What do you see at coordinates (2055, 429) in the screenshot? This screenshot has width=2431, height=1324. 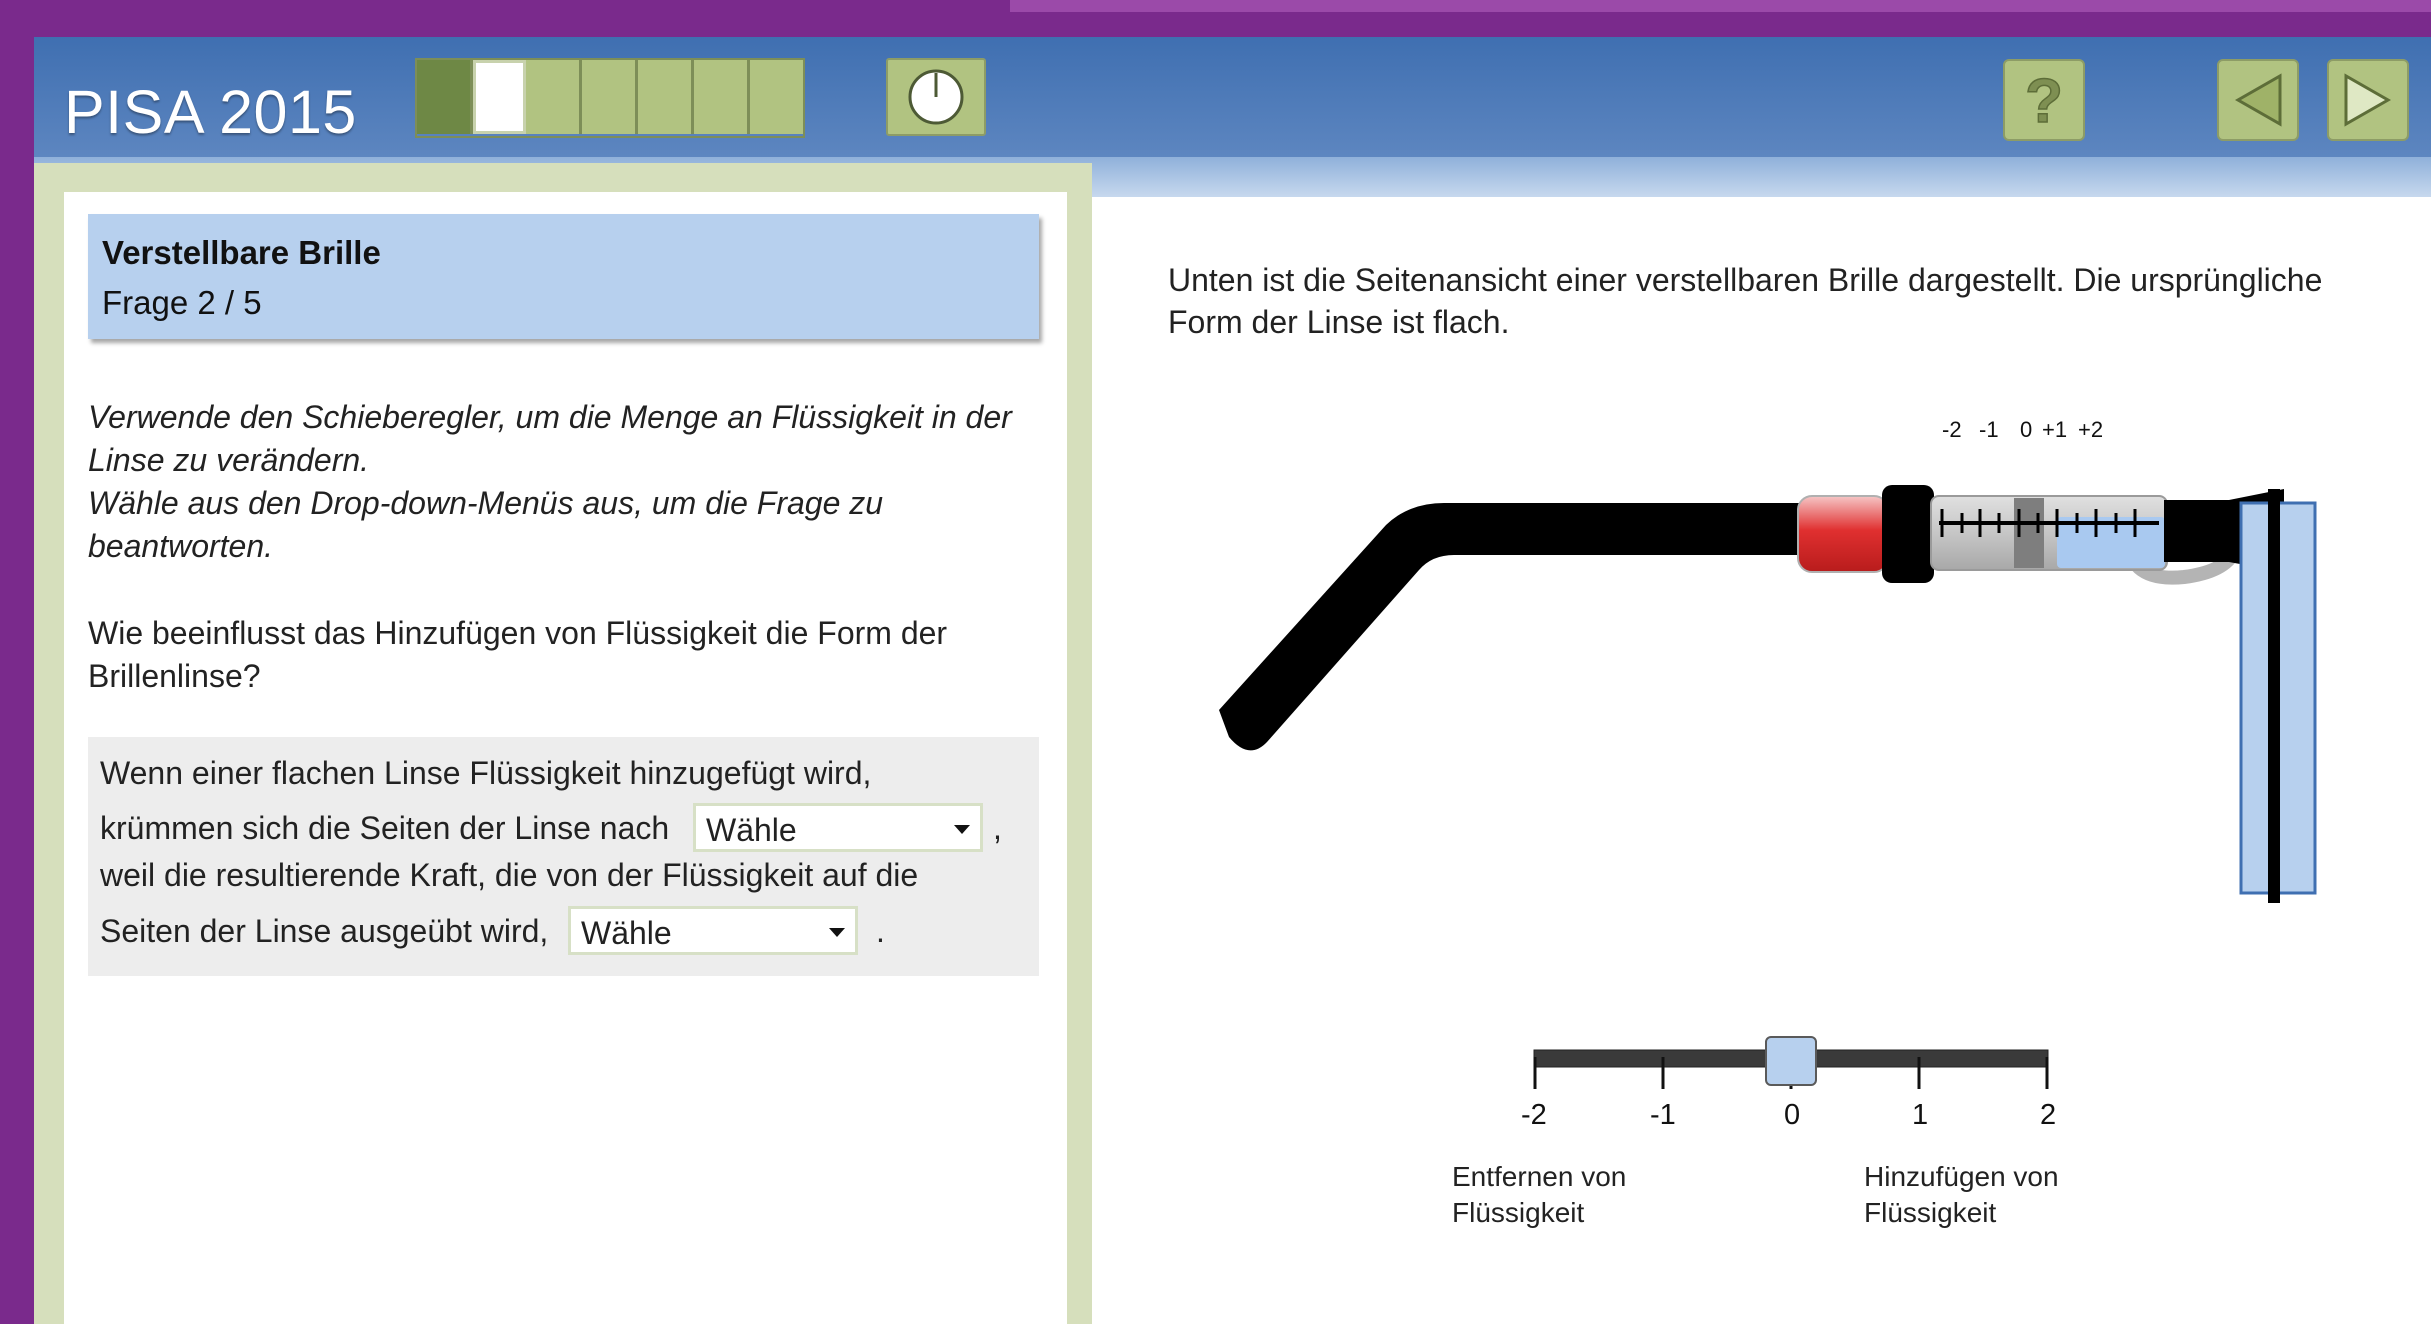 I see `syringe-scale-label: +1` at bounding box center [2055, 429].